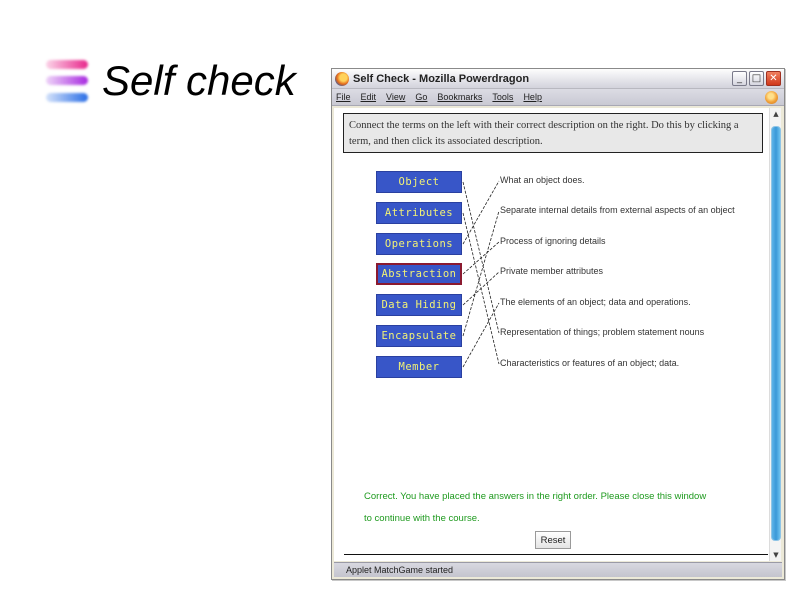  What do you see at coordinates (68, 81) in the screenshot?
I see `bullet-stripes-icon` at bounding box center [68, 81].